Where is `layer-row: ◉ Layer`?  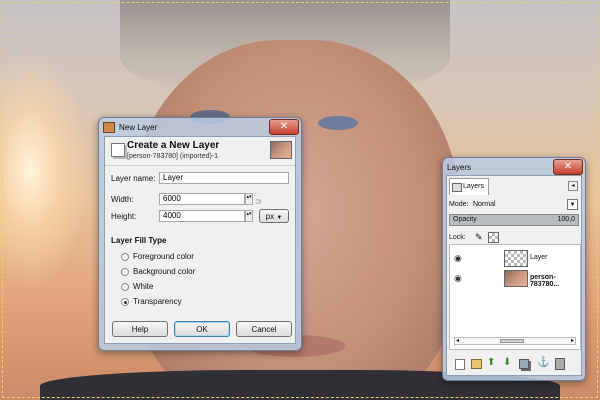
layer-row: ◉ Layer is located at coordinates (515, 258).